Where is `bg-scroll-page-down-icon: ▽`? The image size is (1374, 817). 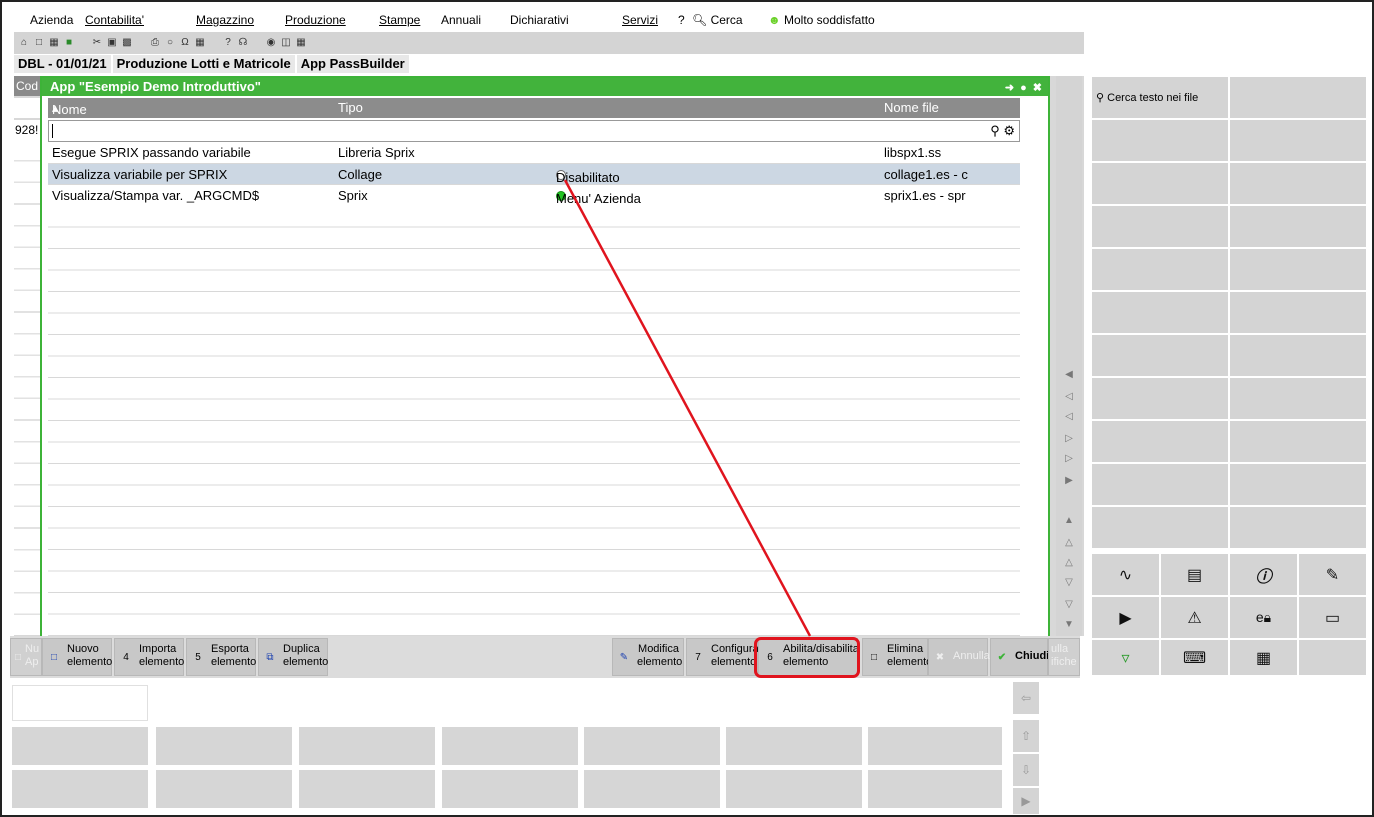 bg-scroll-page-down-icon: ▽ is located at coordinates (1069, 605).